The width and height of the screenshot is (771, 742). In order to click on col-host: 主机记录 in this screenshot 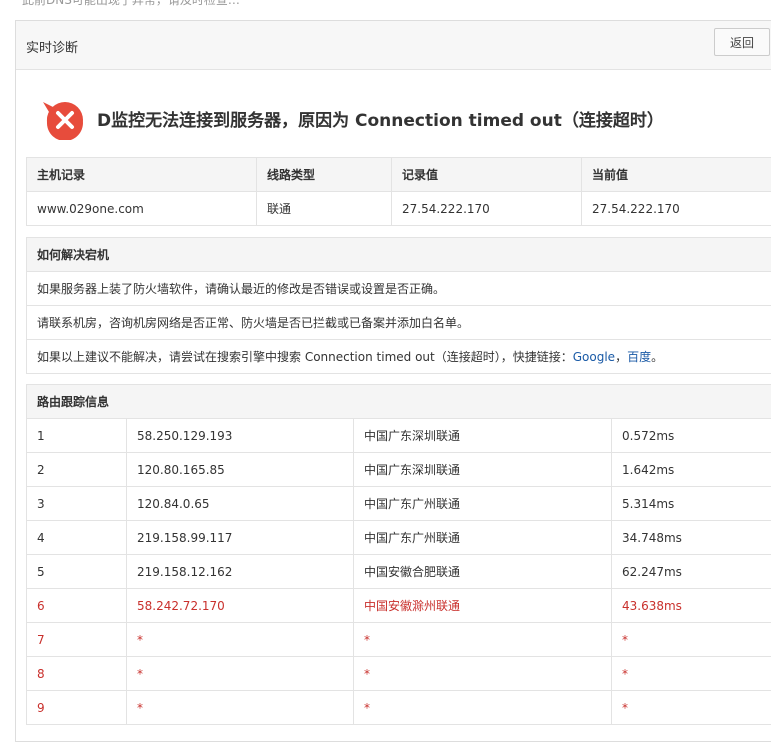, I will do `click(142, 175)`.